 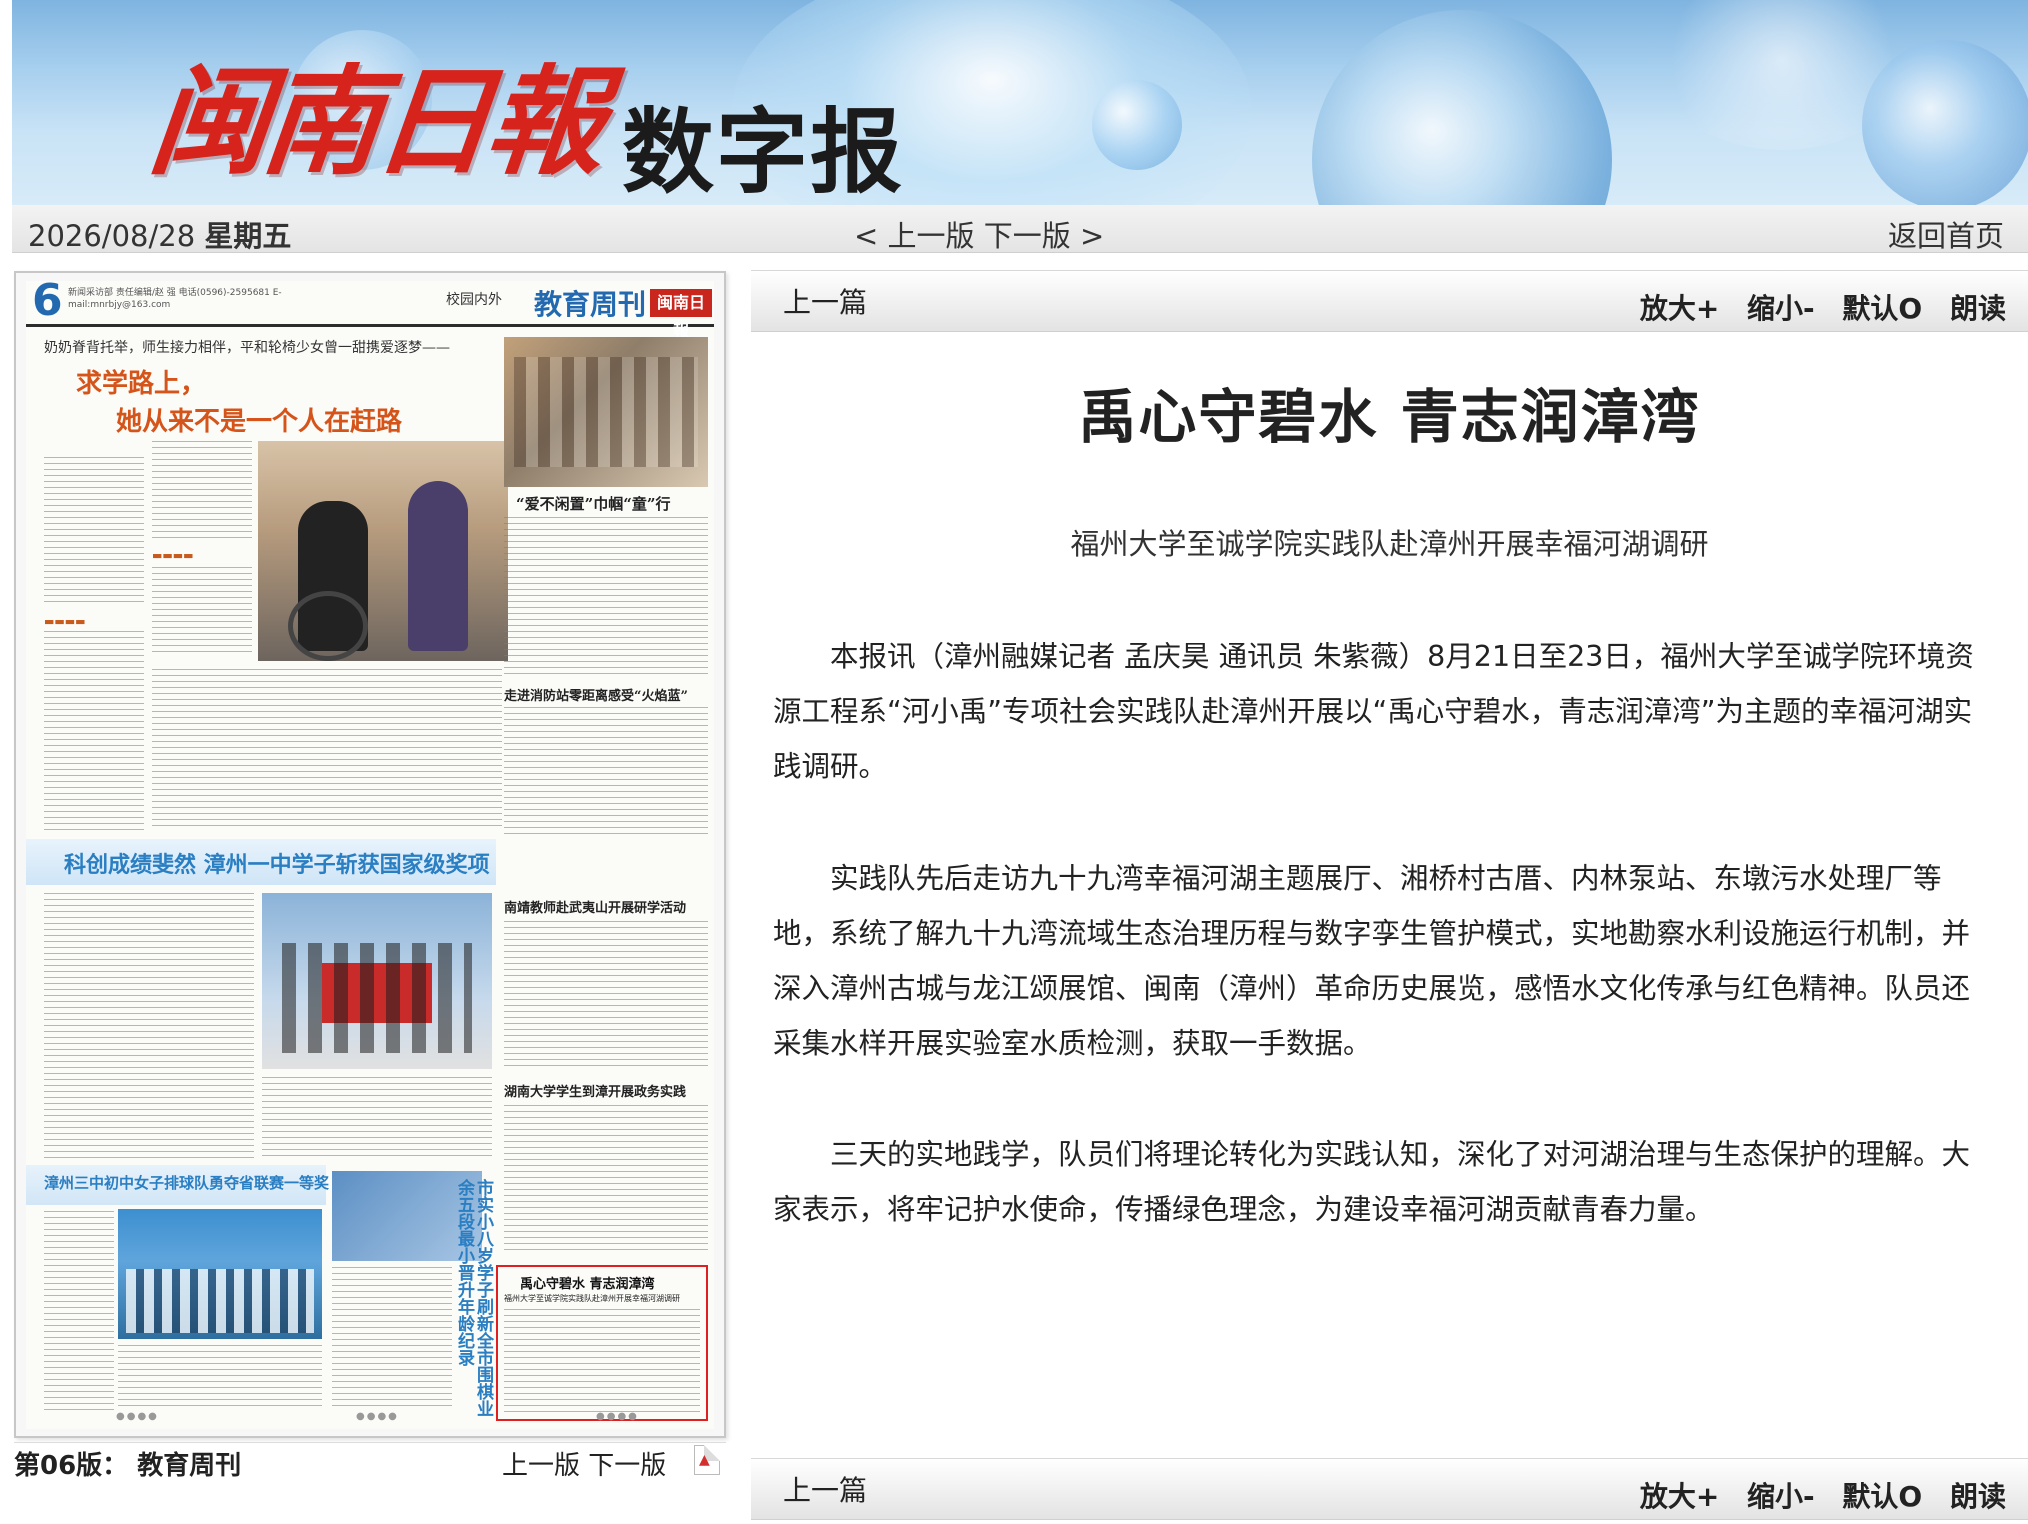 What do you see at coordinates (541, 1466) in the screenshot?
I see `edition-prev-link: 上一版` at bounding box center [541, 1466].